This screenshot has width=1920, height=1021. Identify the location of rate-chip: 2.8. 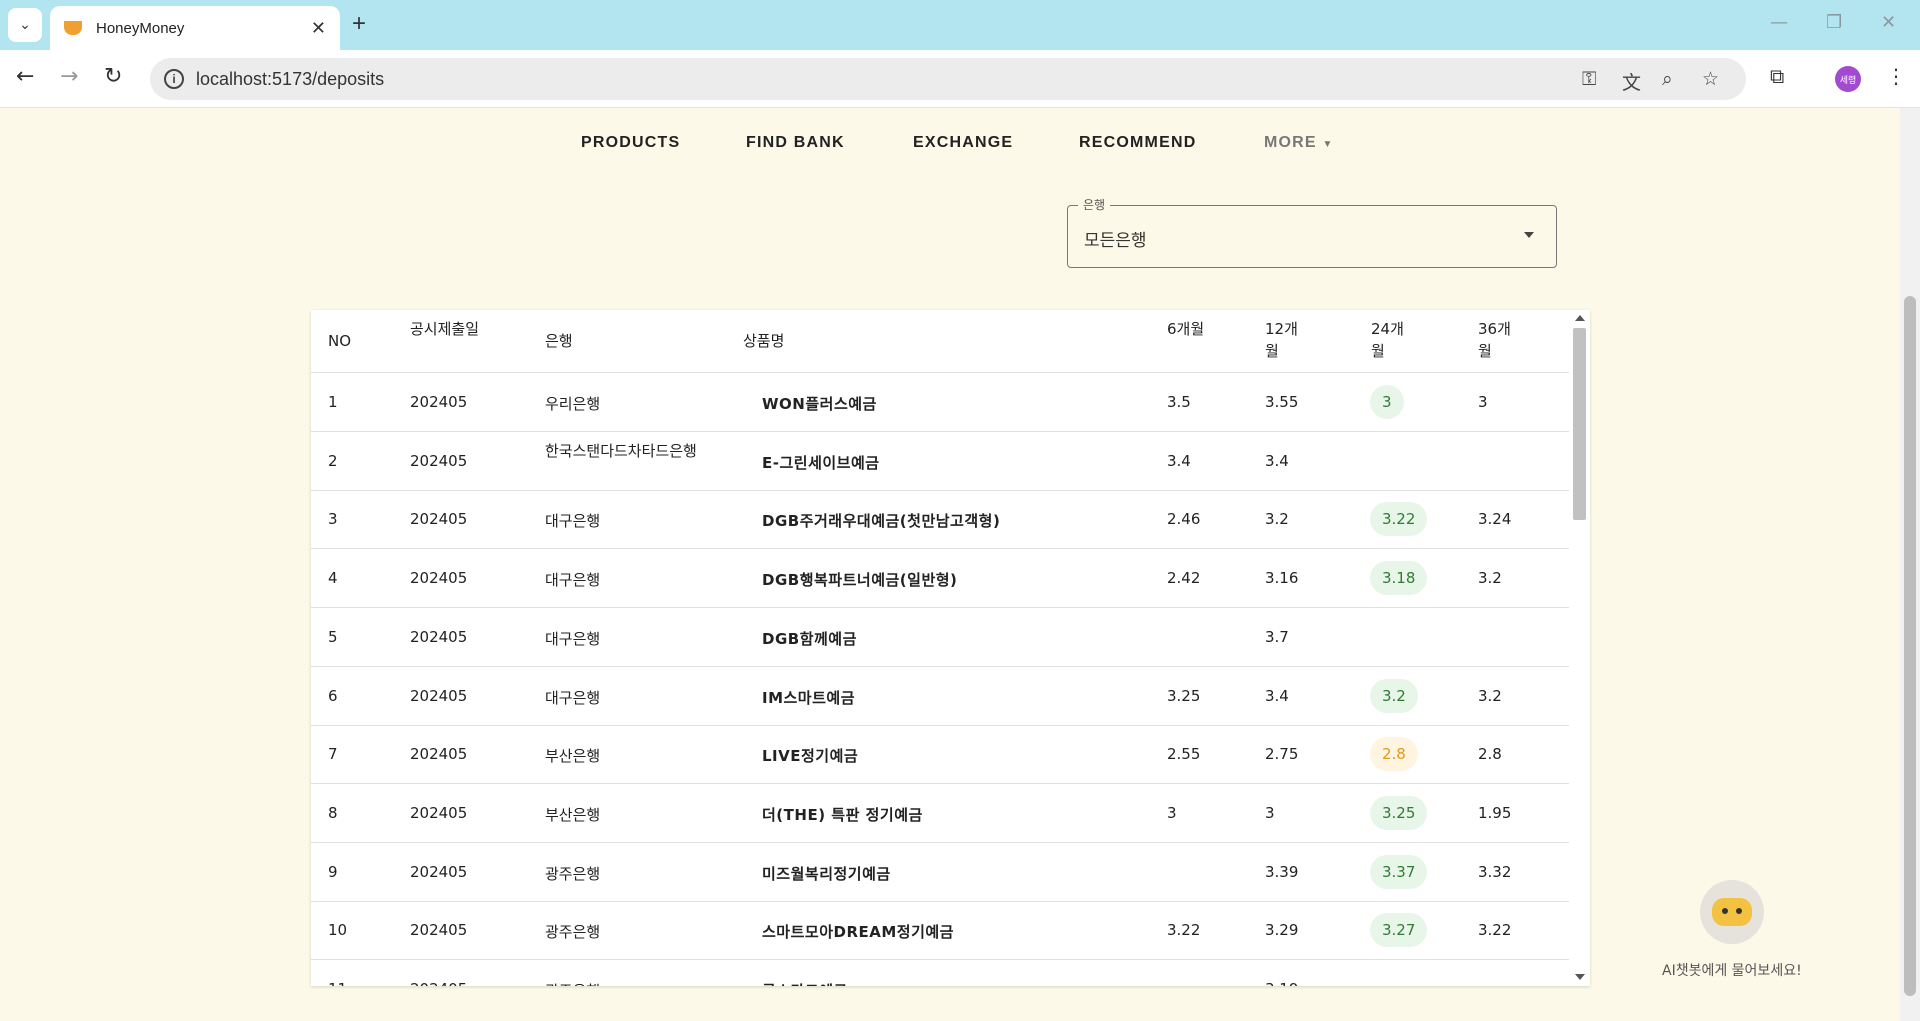
(1394, 754).